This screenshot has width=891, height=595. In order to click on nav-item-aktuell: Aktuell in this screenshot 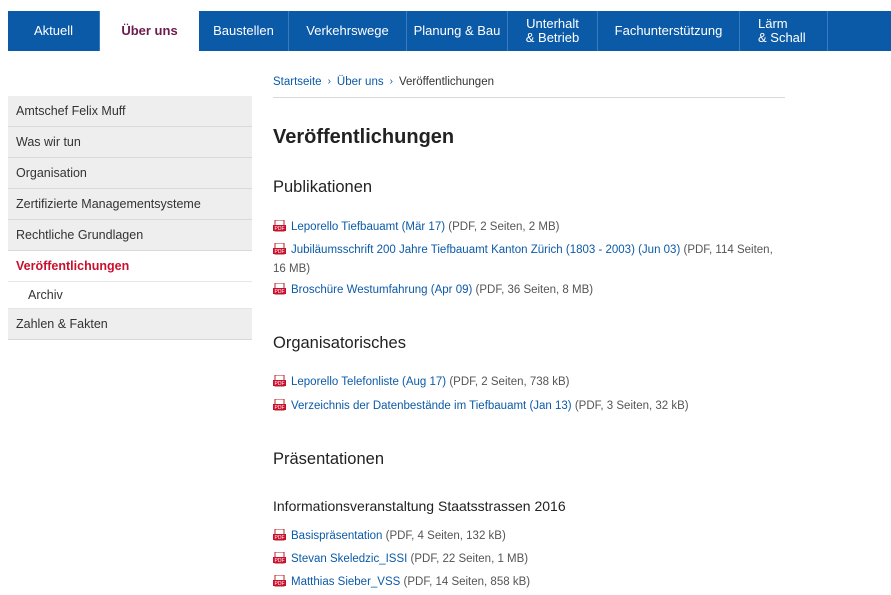, I will do `click(54, 31)`.